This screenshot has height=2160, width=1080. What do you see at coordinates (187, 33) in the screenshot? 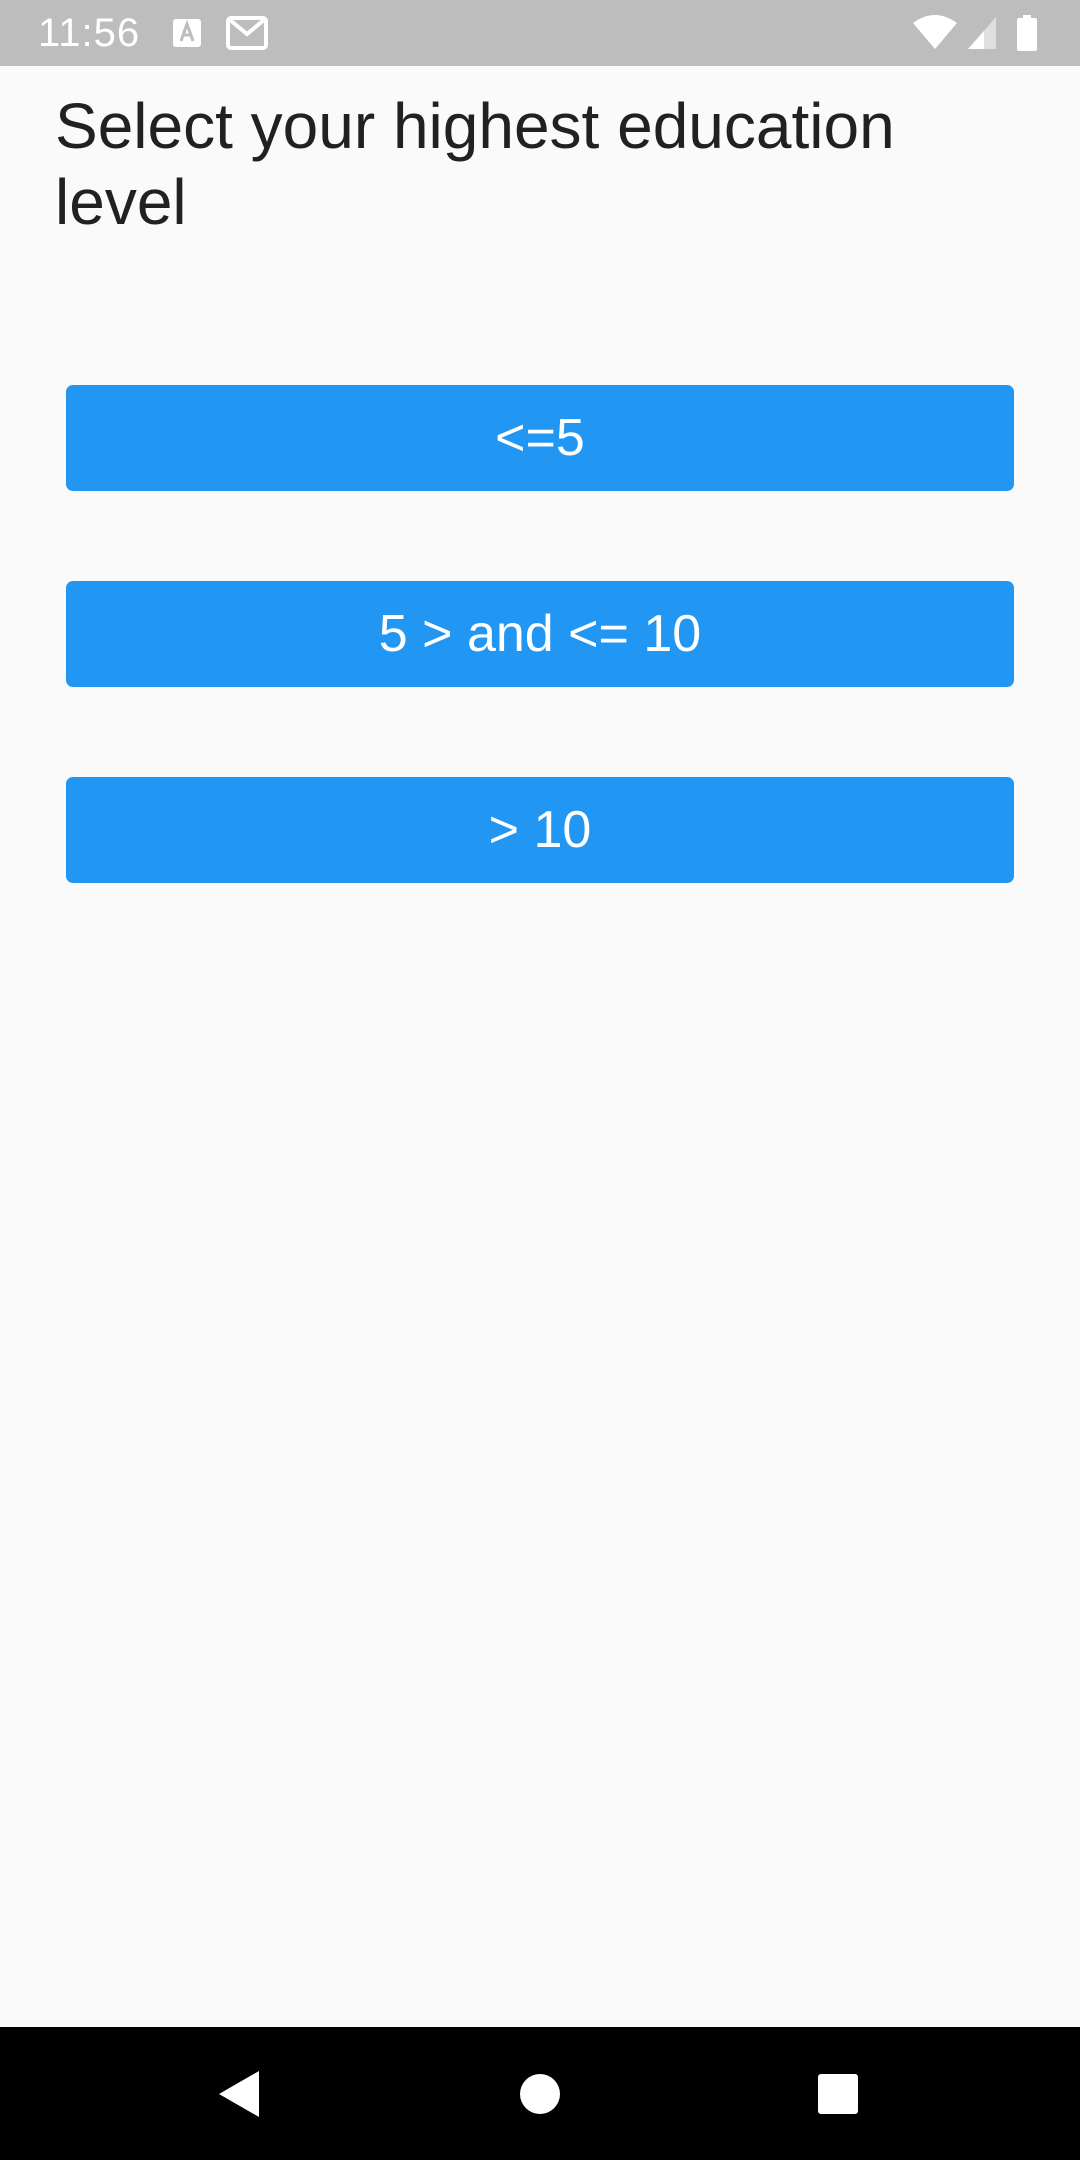
I see `text-a-notification-icon` at bounding box center [187, 33].